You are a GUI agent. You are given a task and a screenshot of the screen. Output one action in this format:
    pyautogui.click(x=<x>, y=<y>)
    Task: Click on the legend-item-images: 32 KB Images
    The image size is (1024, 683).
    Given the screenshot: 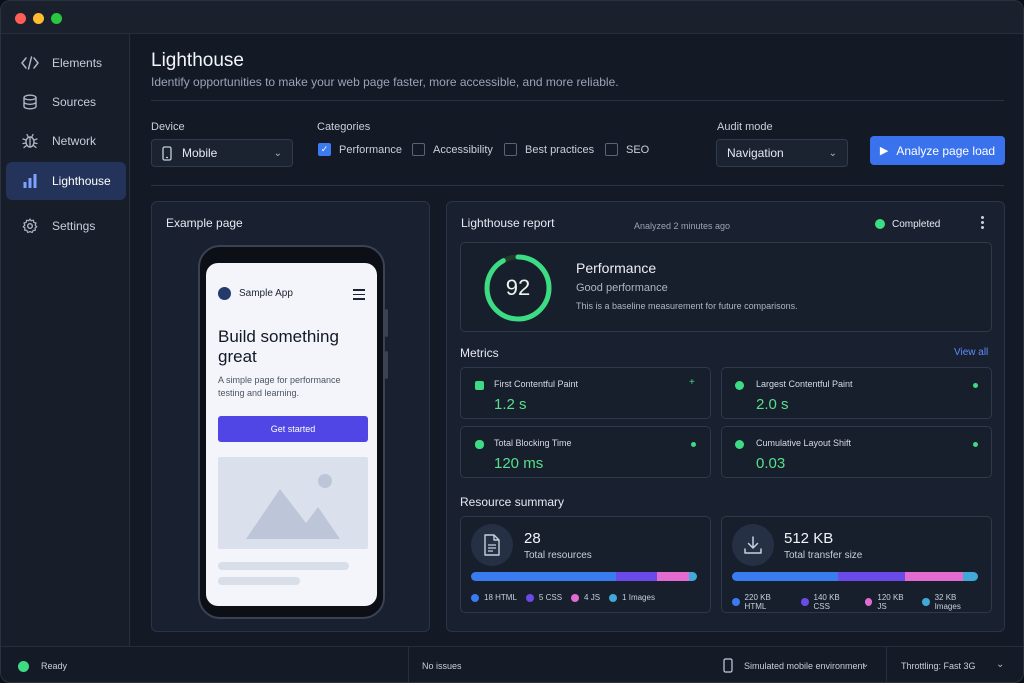 What is the action you would take?
    pyautogui.click(x=952, y=602)
    